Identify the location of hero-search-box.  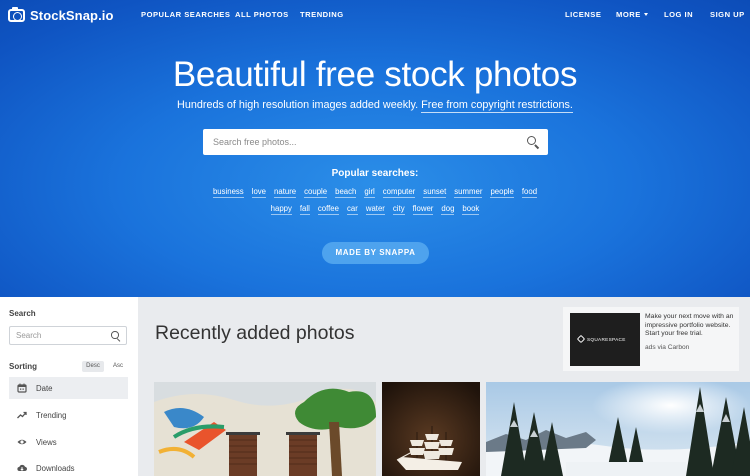
(375, 142).